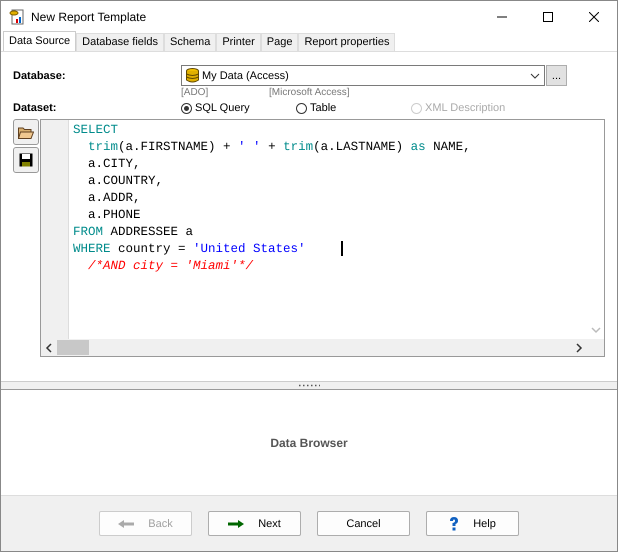 This screenshot has height=552, width=618. I want to click on open-folder-button, so click(26, 132).